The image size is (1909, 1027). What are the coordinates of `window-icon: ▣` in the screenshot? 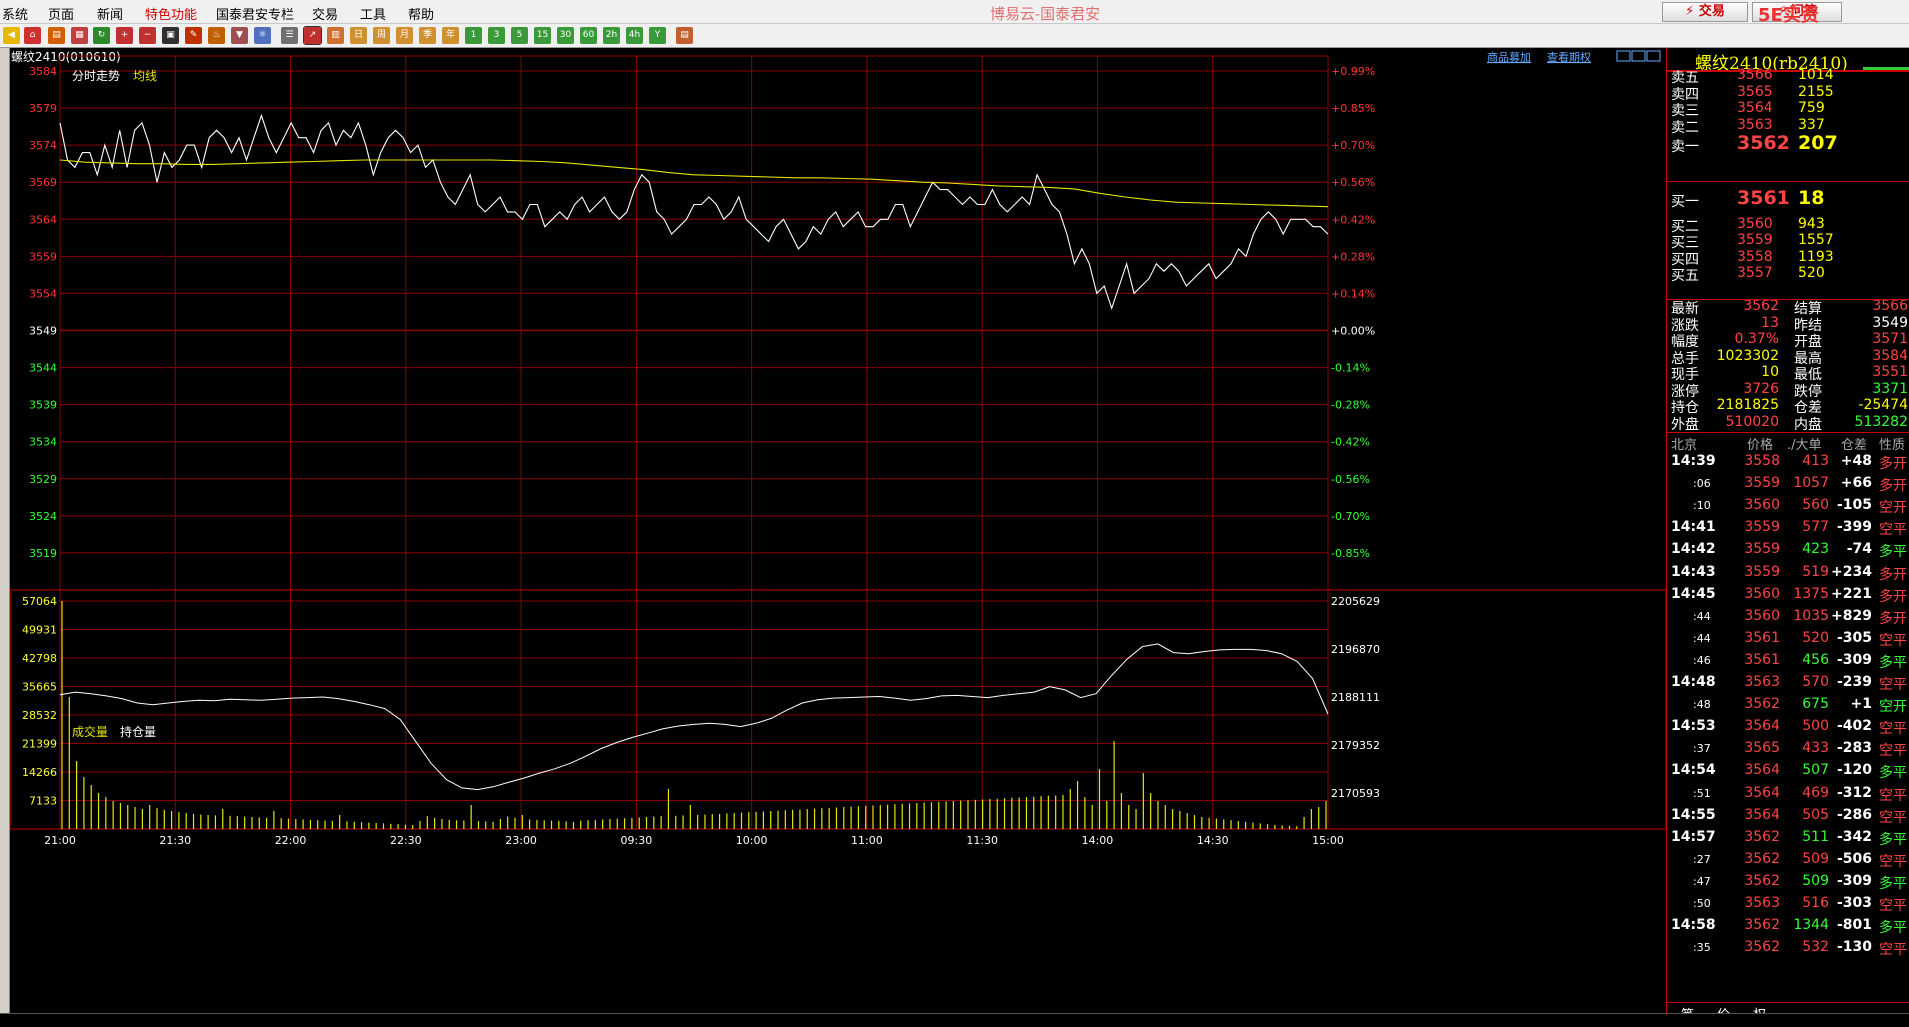 It's located at (170, 35).